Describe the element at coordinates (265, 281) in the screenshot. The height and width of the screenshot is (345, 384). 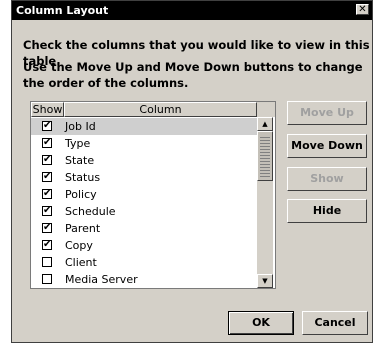
I see `scroll-down-arrow-icon: ▼` at that location.